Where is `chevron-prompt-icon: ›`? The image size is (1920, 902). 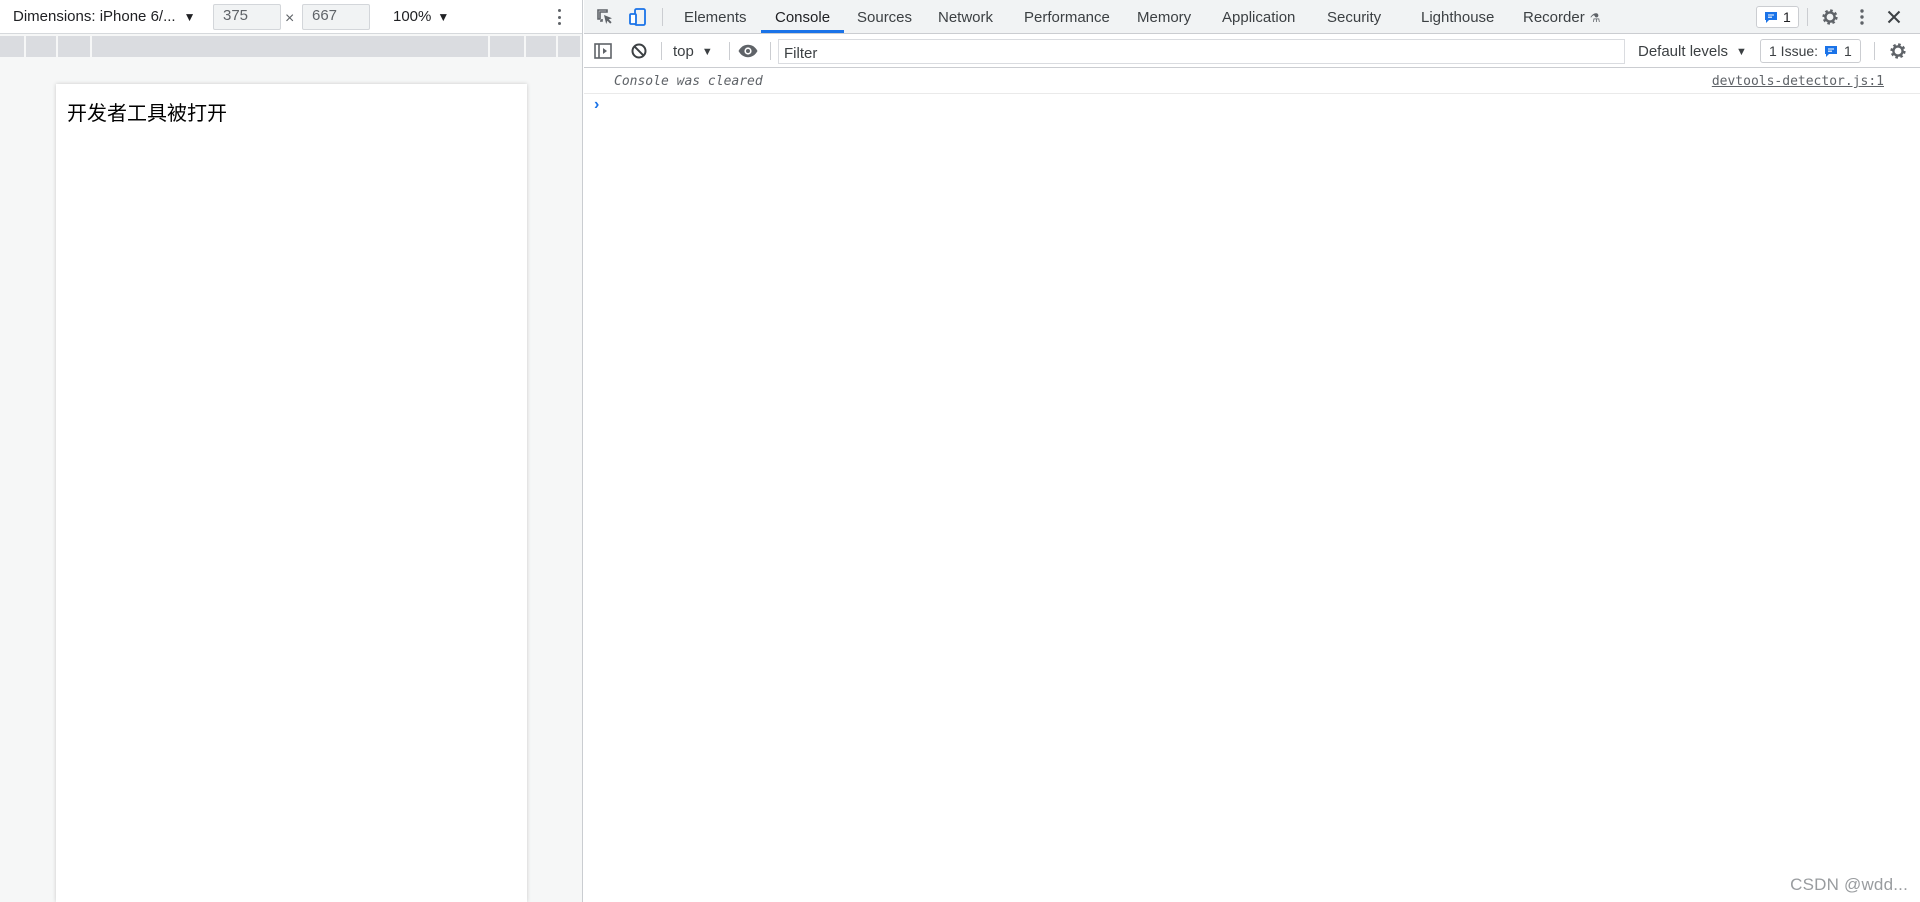
chevron-prompt-icon: › is located at coordinates (597, 104).